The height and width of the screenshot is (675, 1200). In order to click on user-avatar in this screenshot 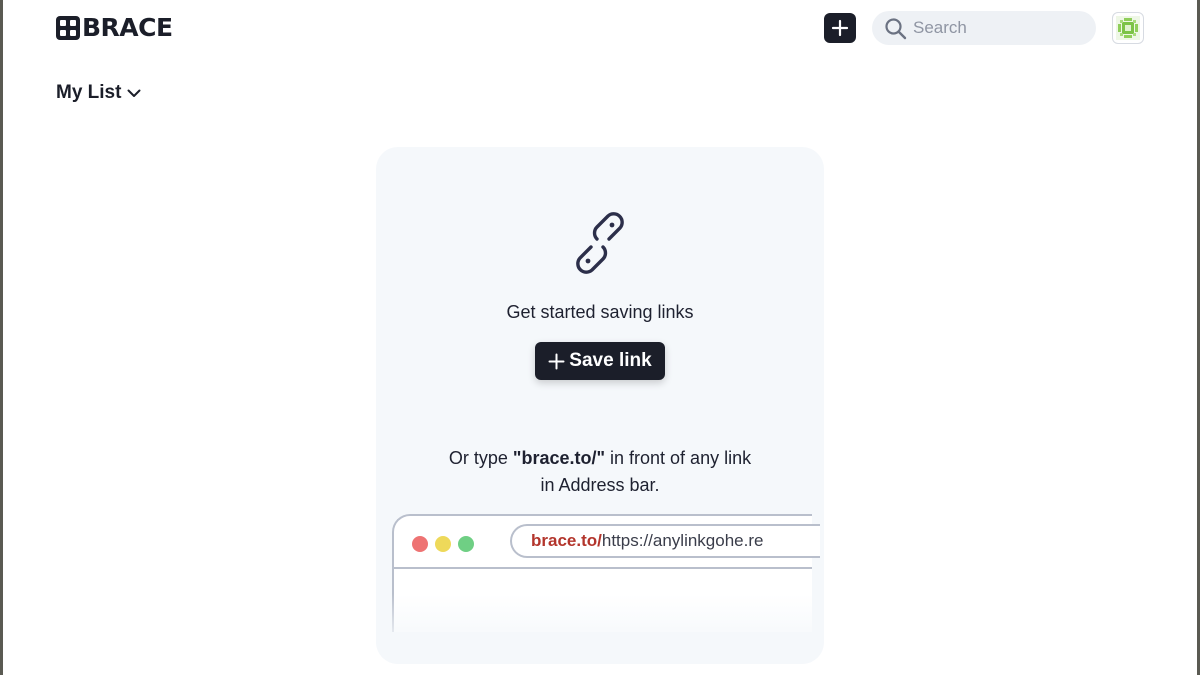, I will do `click(1128, 28)`.